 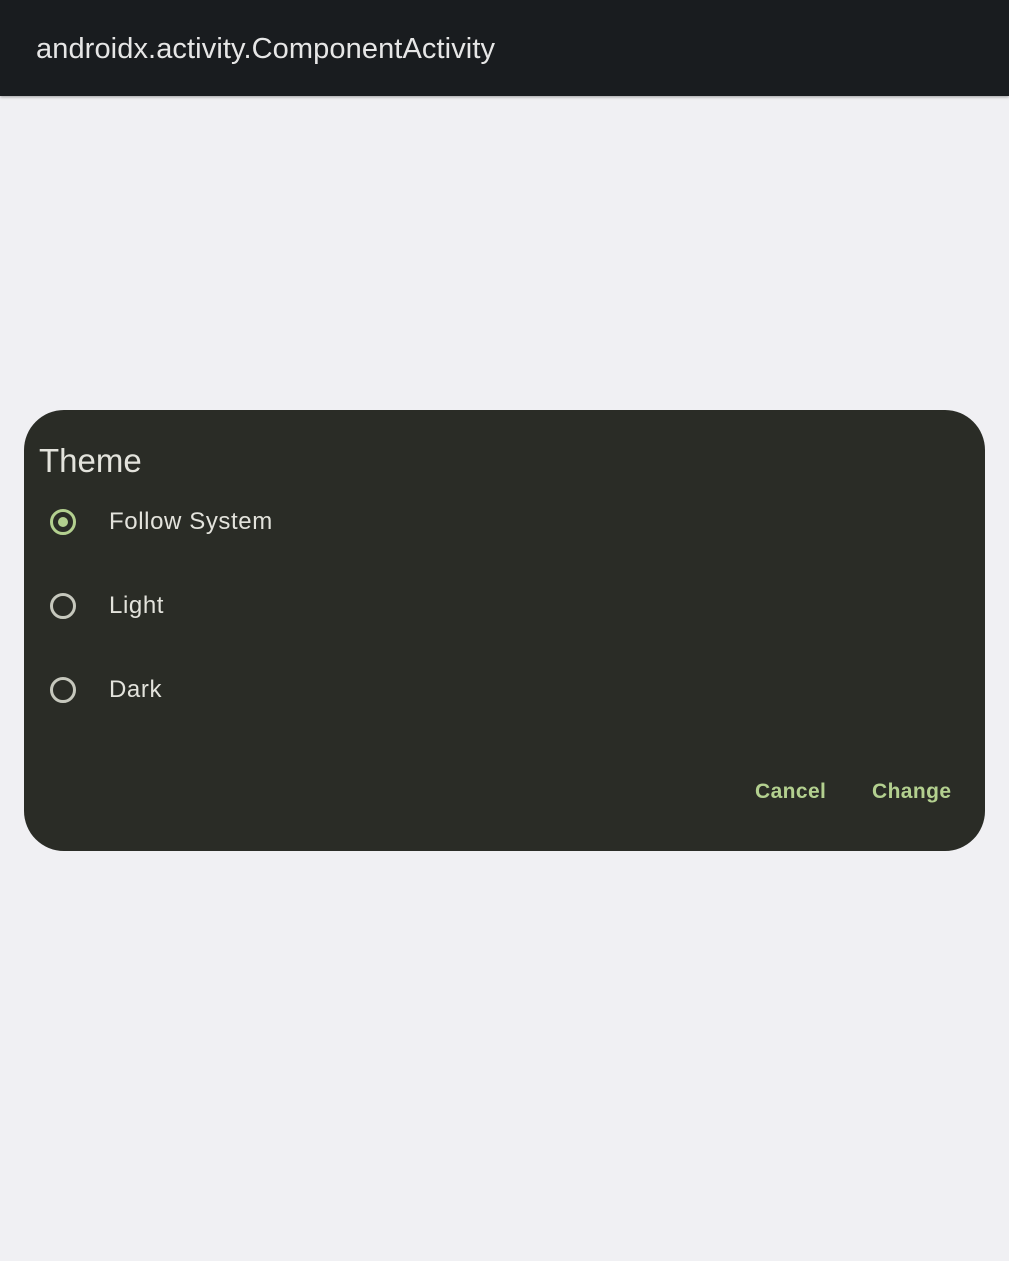 What do you see at coordinates (504, 48) in the screenshot?
I see `app-bar: androidx.activity.ComponentActivity` at bounding box center [504, 48].